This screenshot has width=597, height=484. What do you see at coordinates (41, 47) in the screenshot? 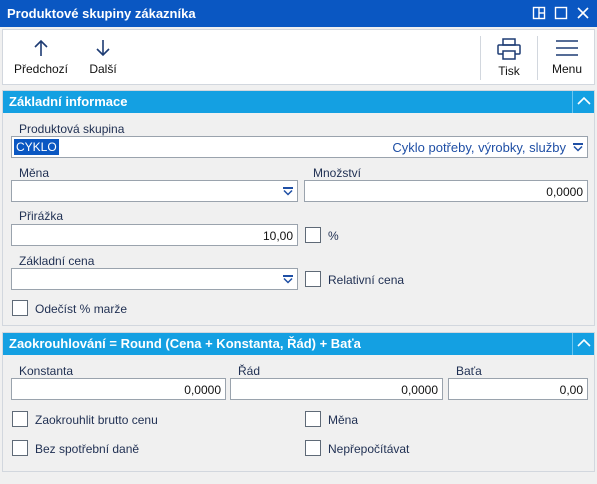
I see `arrow-up-icon` at bounding box center [41, 47].